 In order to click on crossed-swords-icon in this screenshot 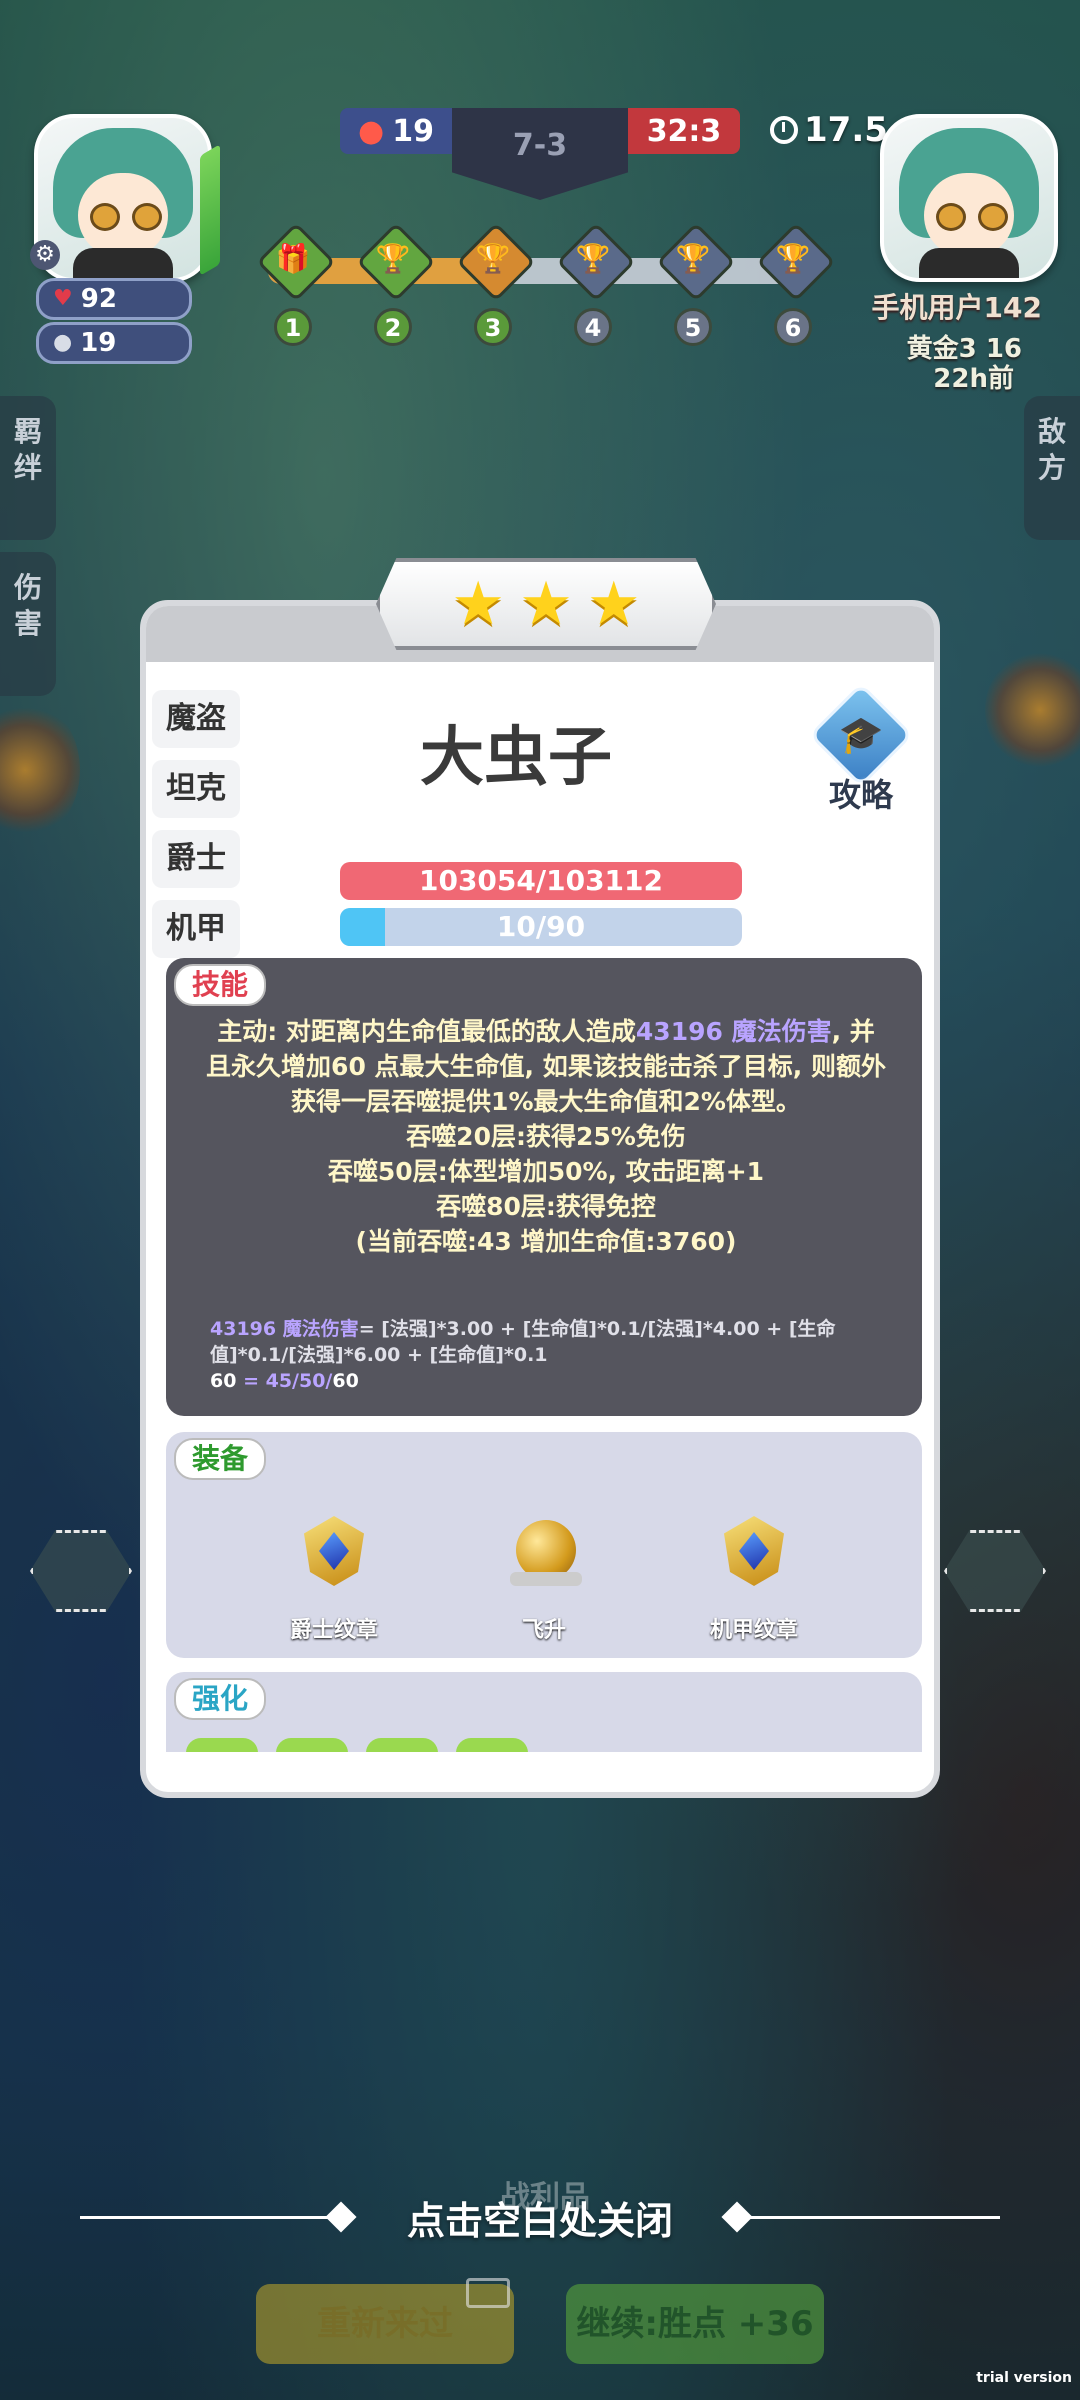, I will do `click(546, 1579)`.